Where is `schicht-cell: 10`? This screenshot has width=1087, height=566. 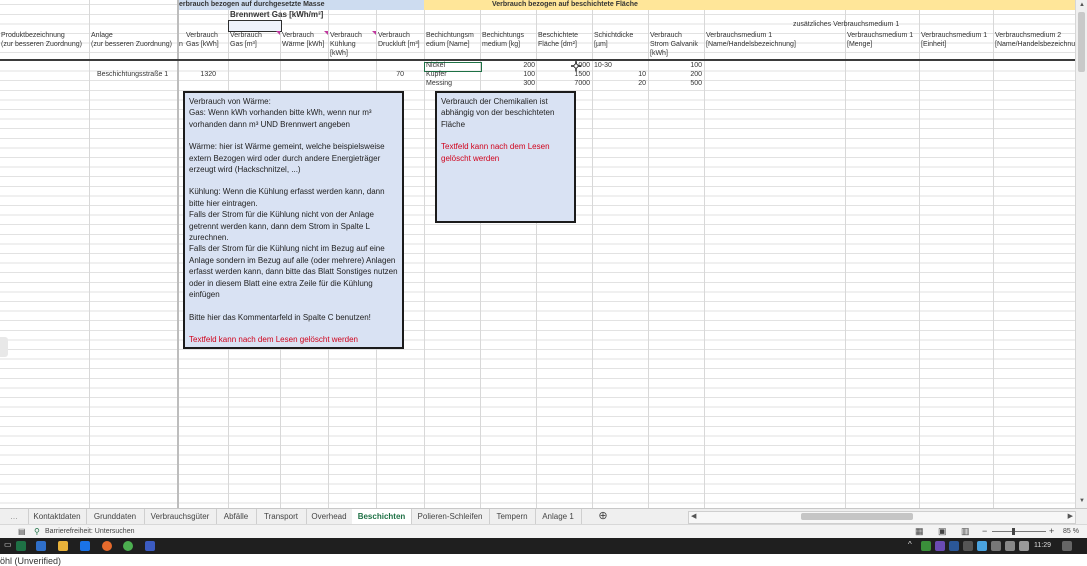
schicht-cell: 10 is located at coordinates (620, 74).